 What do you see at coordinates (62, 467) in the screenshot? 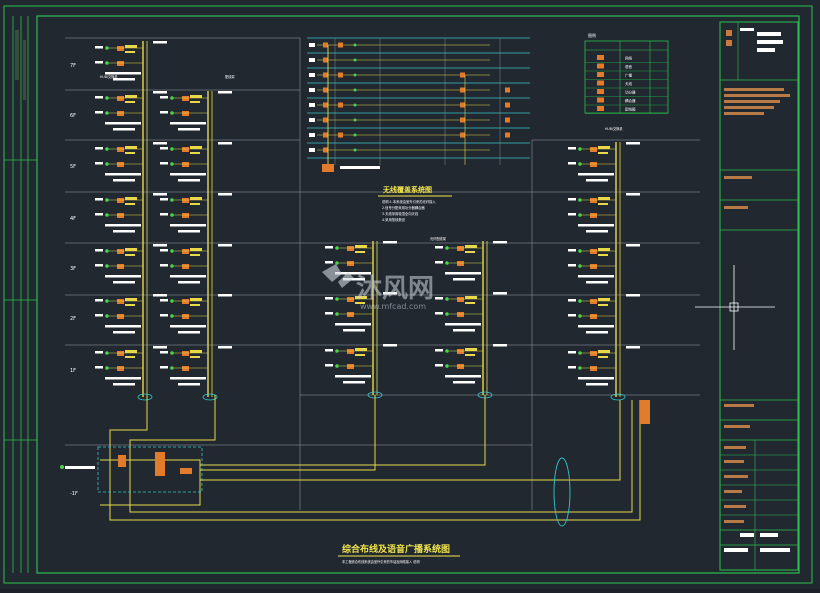
I see `incoming-line-icon` at bounding box center [62, 467].